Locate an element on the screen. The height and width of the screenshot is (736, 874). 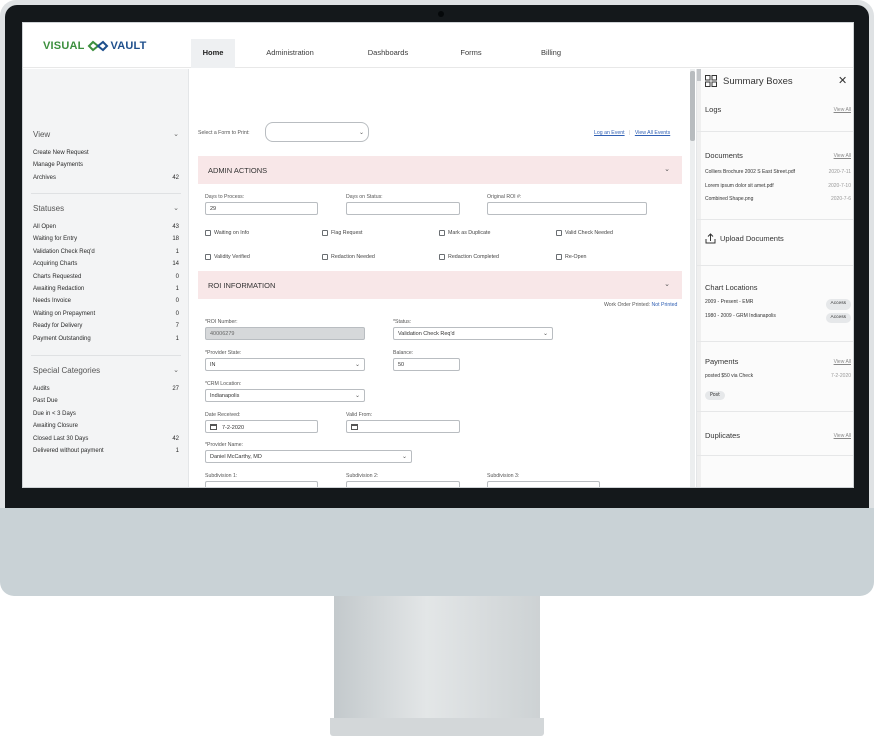
sidebar-section-header: Special Categories ⌄ is located at coordinates (106, 370).